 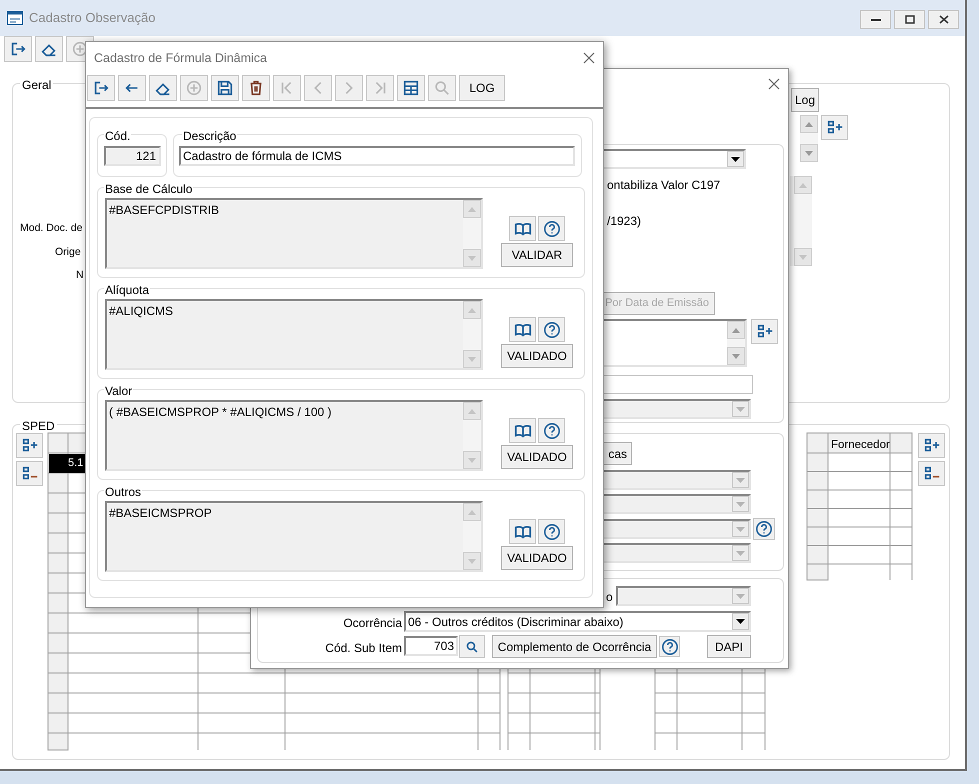 What do you see at coordinates (68, 252) in the screenshot?
I see `field-label: Orige` at bounding box center [68, 252].